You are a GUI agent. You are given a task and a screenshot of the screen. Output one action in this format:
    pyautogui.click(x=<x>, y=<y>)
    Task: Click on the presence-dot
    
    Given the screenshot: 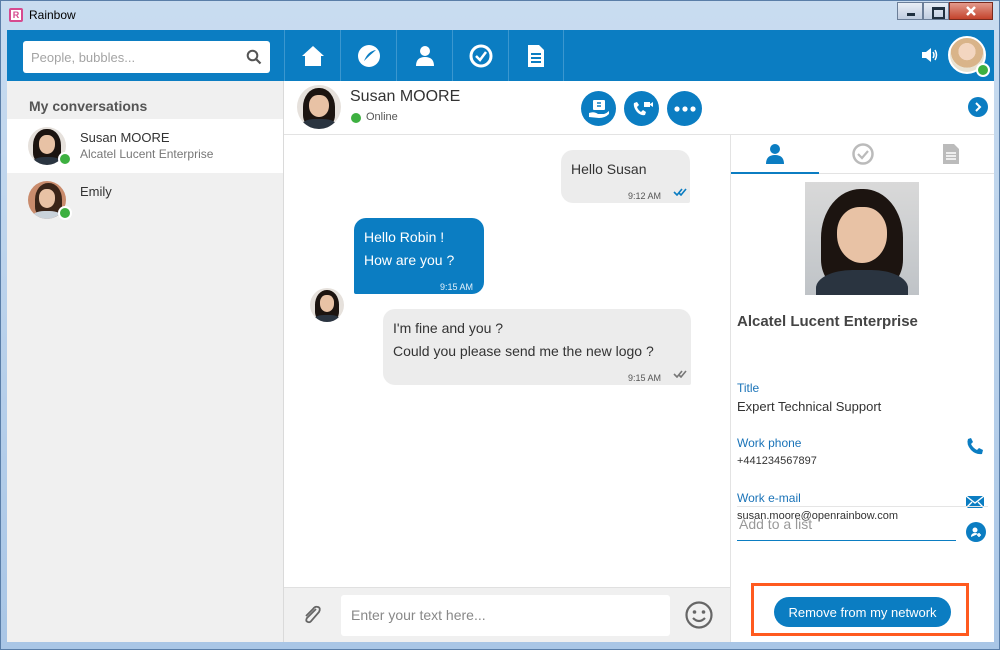 What is the action you would take?
    pyautogui.click(x=356, y=118)
    